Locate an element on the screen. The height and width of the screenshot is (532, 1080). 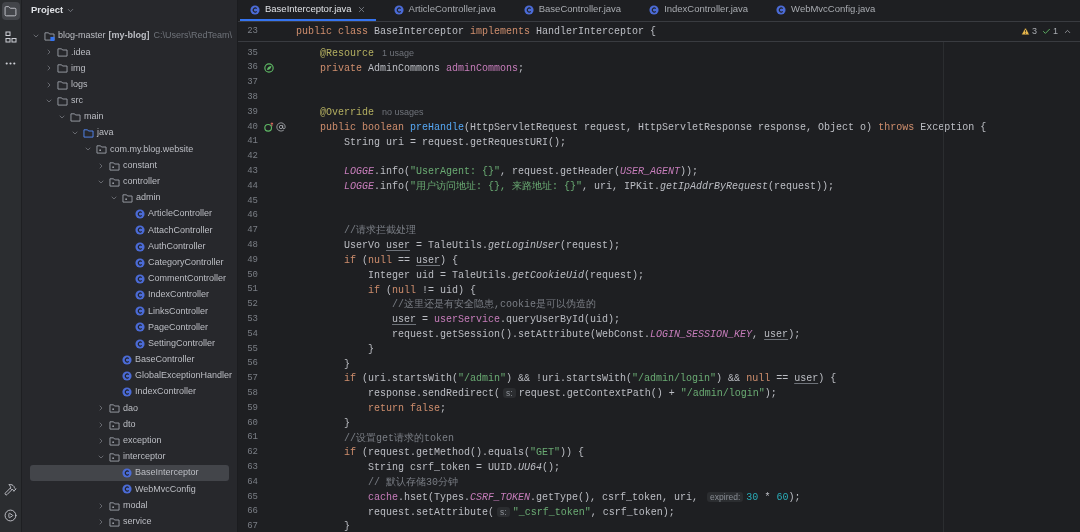
tree-item: com.my.blog.website is located at coordinates (129, 149).